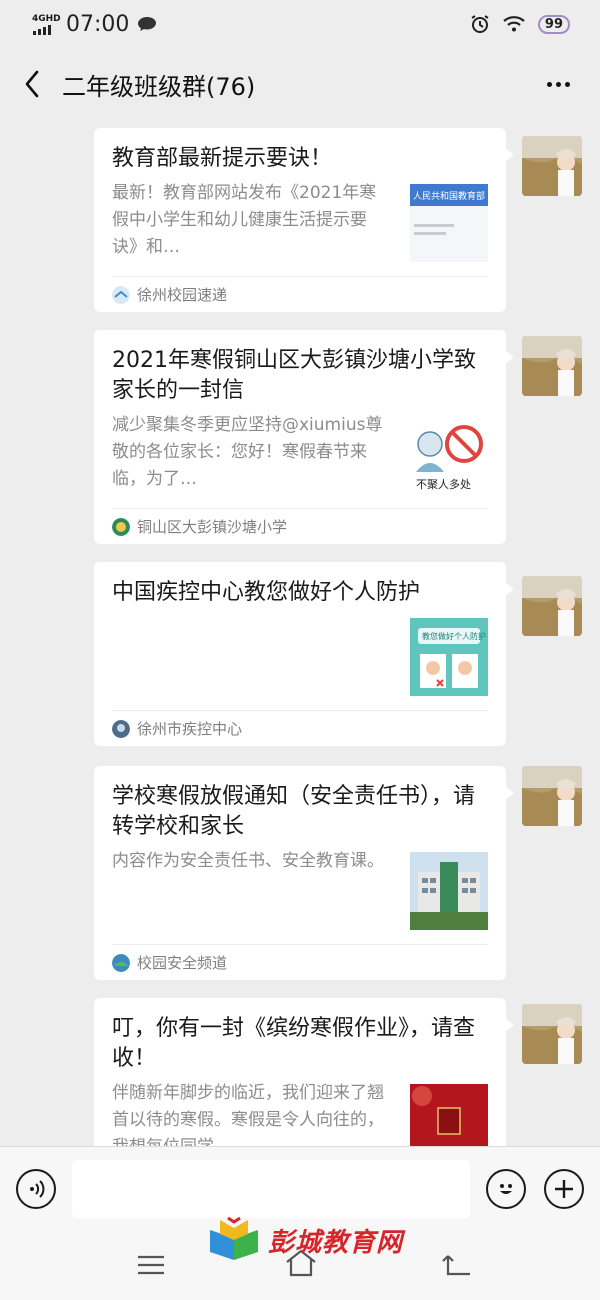 This screenshot has width=600, height=1300. Describe the element at coordinates (480, 24) in the screenshot. I see `alarm-icon` at that location.